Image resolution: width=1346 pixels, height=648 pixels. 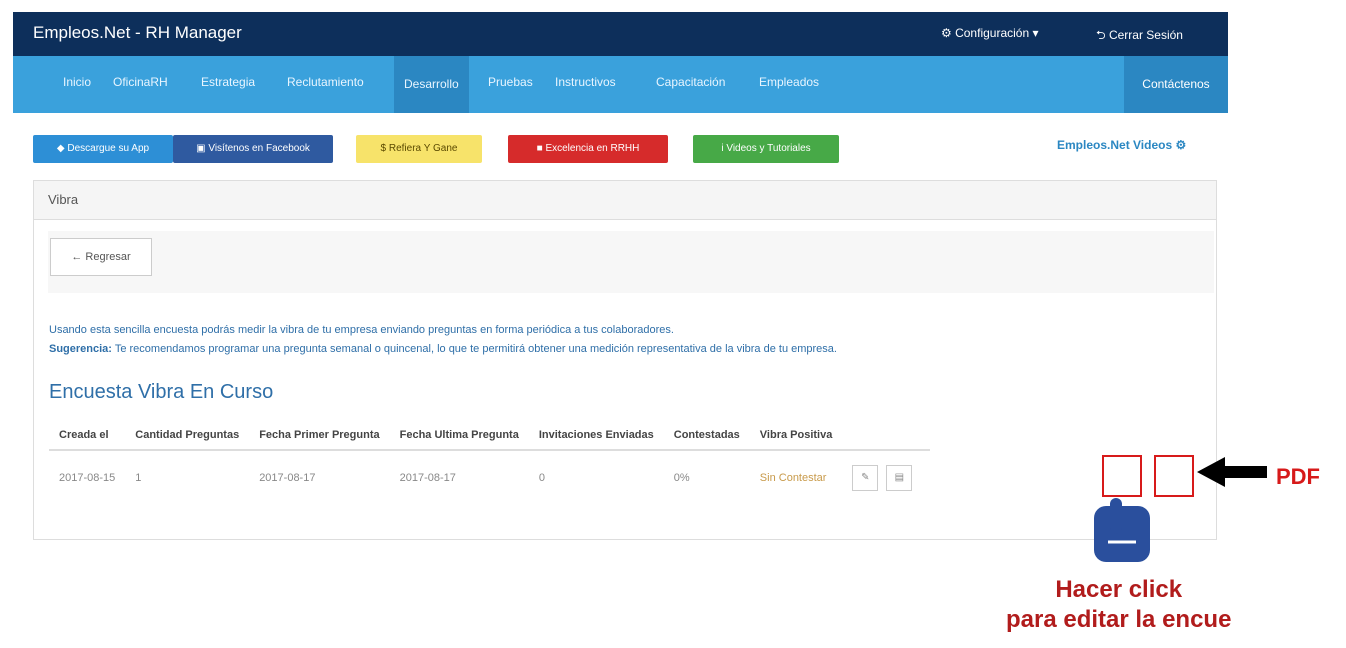 I want to click on callout-line2: para editar la encue, so click(x=1119, y=619).